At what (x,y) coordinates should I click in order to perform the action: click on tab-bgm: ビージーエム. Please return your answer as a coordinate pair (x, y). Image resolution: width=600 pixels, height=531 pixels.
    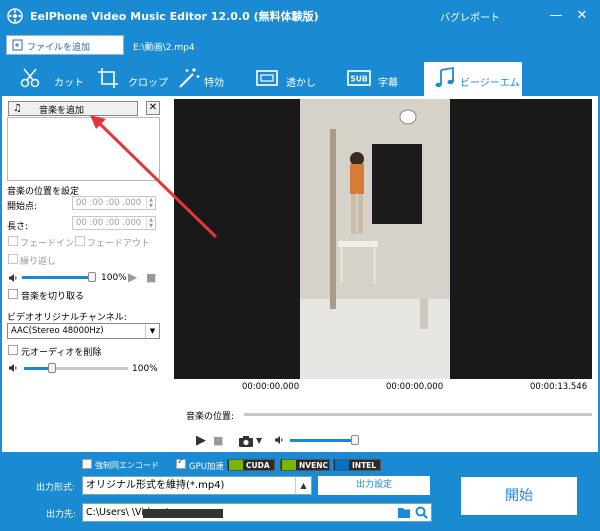
    Looking at the image, I should click on (473, 79).